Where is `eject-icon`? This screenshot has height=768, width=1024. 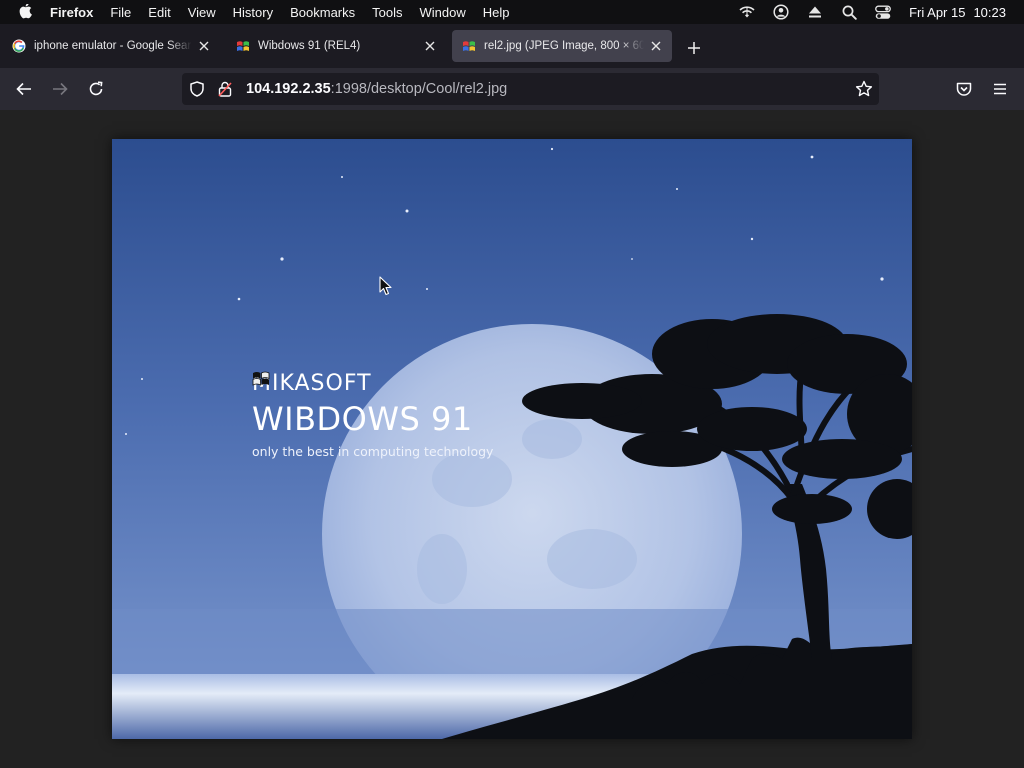
eject-icon is located at coordinates (815, 12).